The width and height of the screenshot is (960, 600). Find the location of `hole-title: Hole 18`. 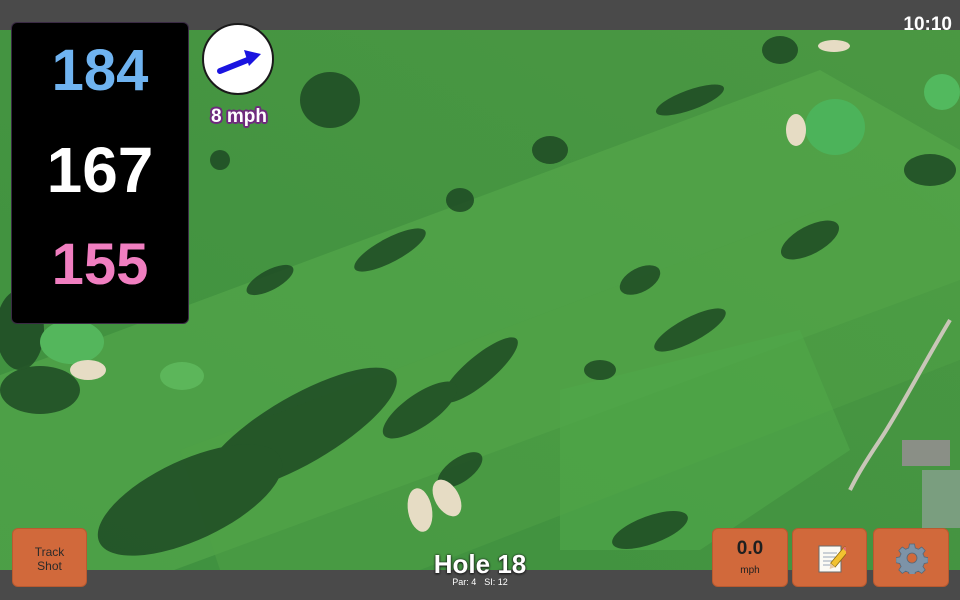

hole-title: Hole 18 is located at coordinates (480, 564).